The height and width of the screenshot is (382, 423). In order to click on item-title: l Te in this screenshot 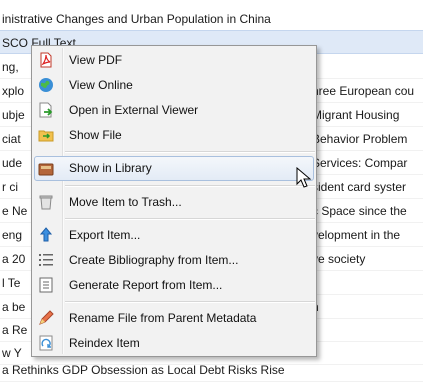, I will do `click(11, 283)`.